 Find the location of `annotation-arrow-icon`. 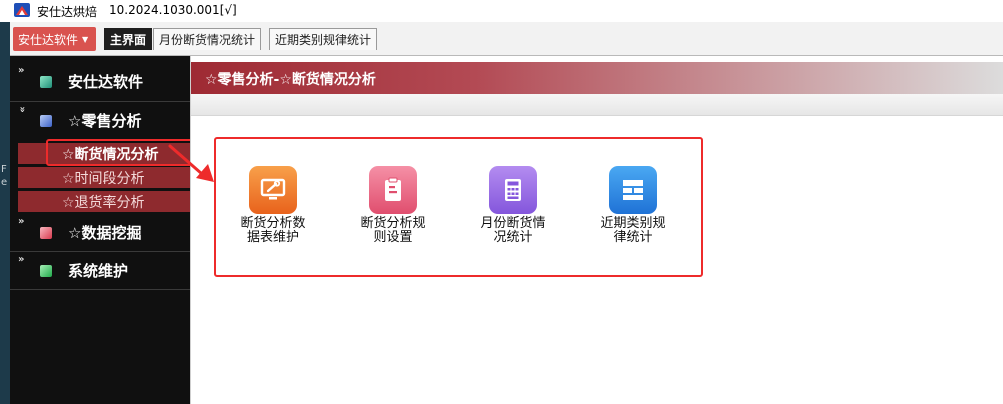

annotation-arrow-icon is located at coordinates (191, 163).